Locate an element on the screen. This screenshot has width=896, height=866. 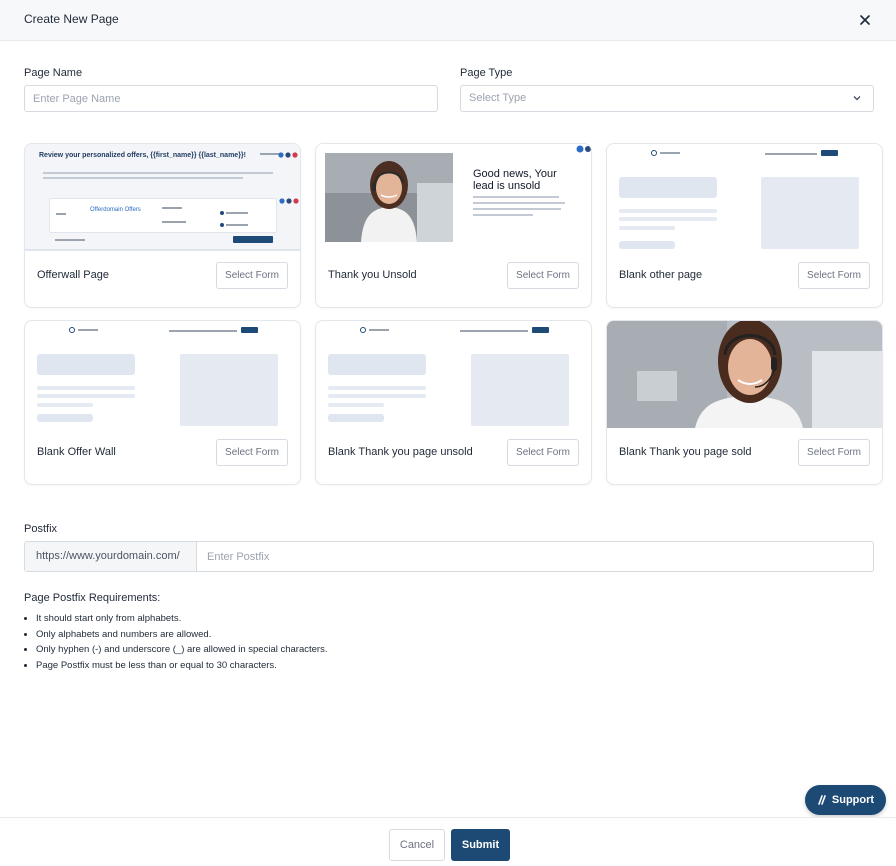
template-title: Thank you Unsold is located at coordinates (372, 275).